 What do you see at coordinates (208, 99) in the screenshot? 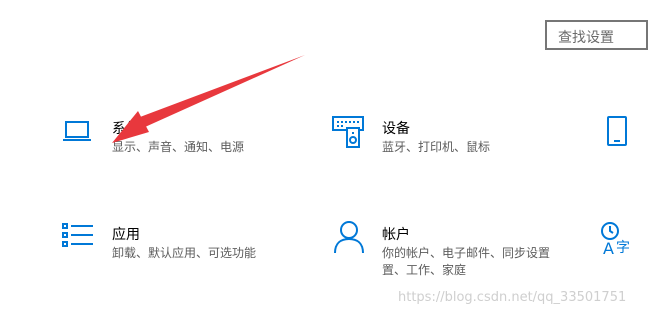
I see `annotation-arrow` at bounding box center [208, 99].